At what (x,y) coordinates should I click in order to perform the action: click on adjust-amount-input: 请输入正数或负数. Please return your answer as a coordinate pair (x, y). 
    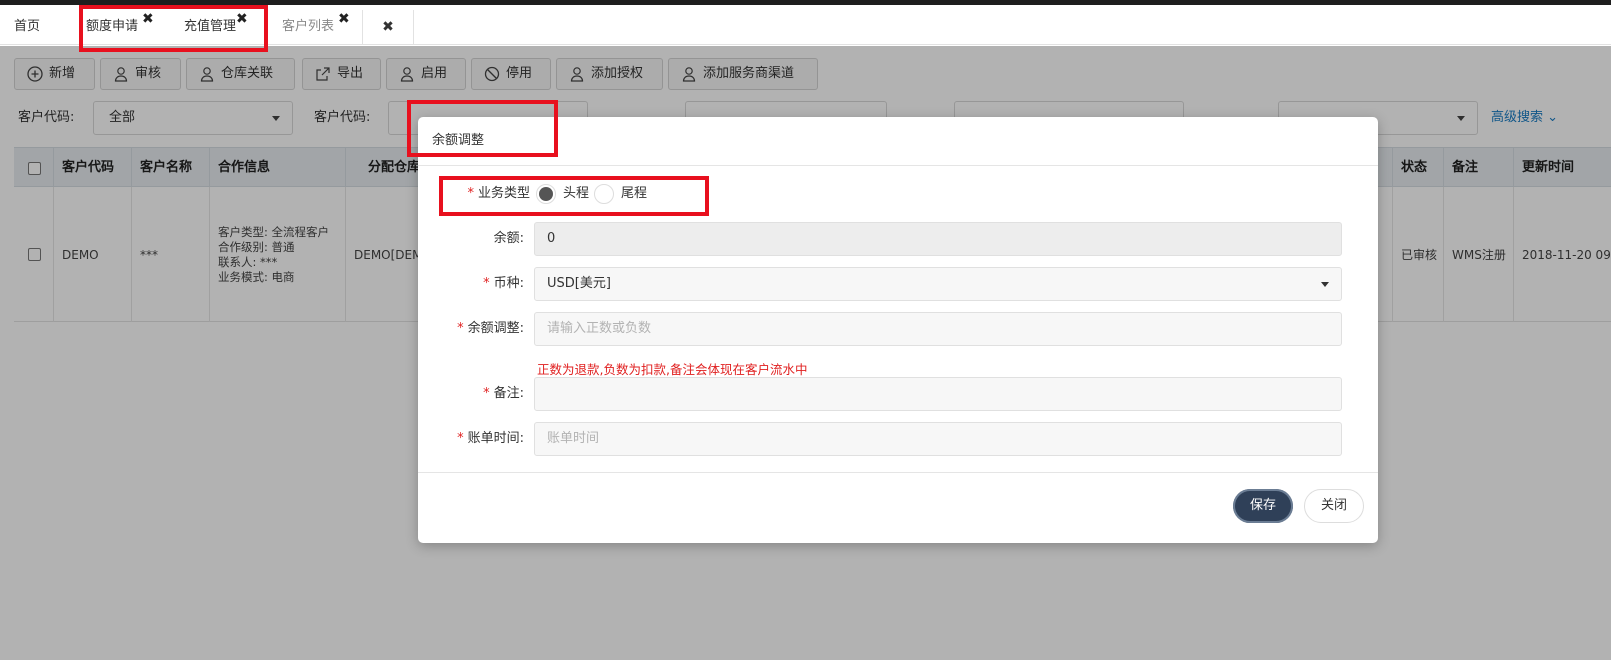
    Looking at the image, I should click on (938, 329).